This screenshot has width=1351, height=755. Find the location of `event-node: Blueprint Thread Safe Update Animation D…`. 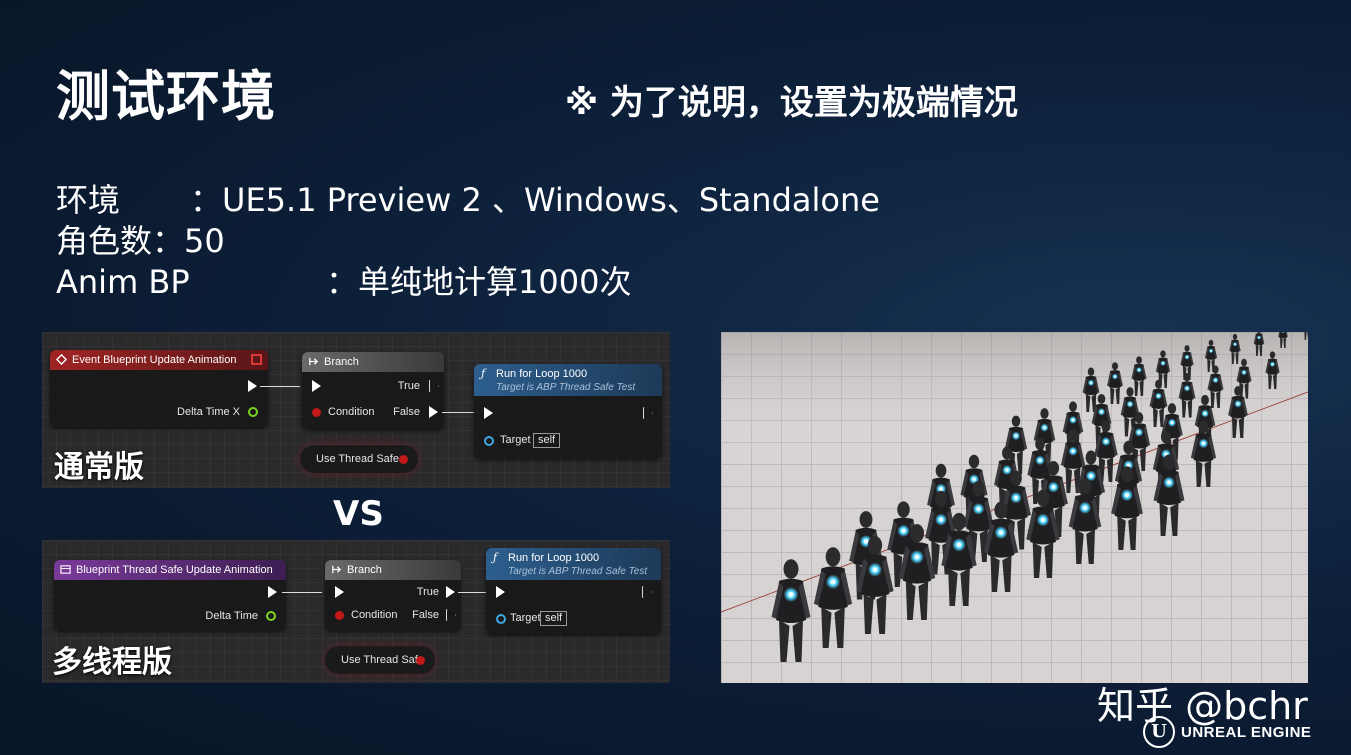

event-node: Blueprint Thread Safe Update Animation D… is located at coordinates (170, 595).